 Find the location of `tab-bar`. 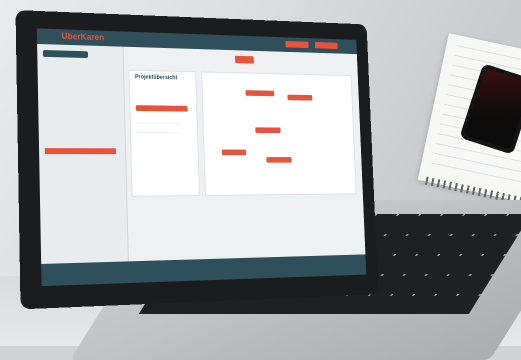

tab-bar is located at coordinates (240, 60).